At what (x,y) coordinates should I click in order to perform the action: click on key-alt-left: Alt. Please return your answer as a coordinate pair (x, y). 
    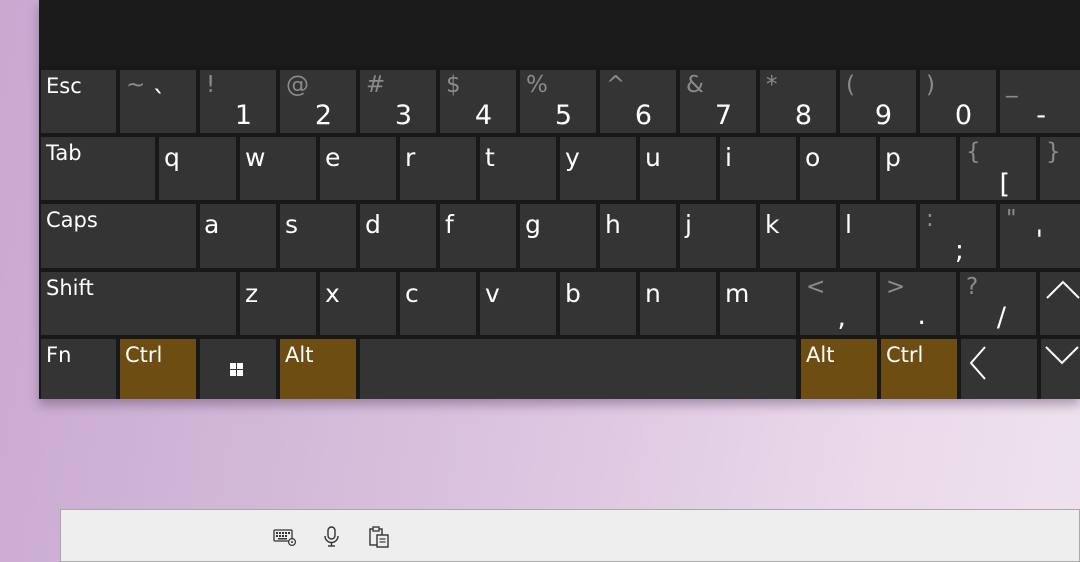
    Looking at the image, I should click on (318, 369).